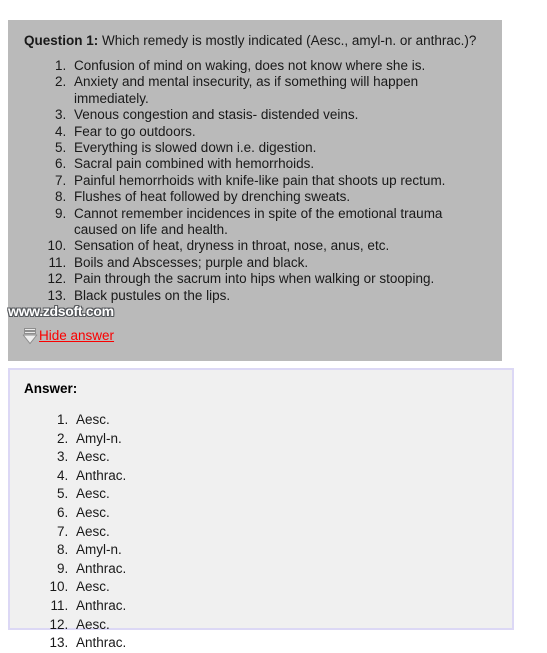 This screenshot has width=547, height=653. What do you see at coordinates (76, 336) in the screenshot?
I see `hide-answer-link: Hide answer` at bounding box center [76, 336].